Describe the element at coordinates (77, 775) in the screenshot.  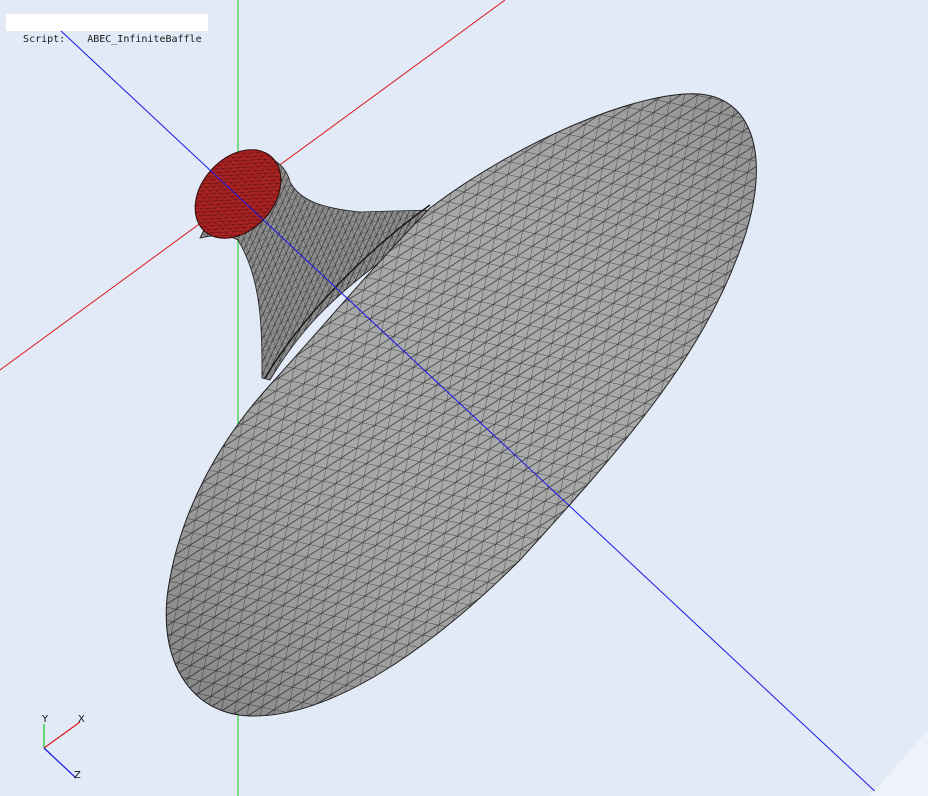
I see `triad-z-label: Z` at that location.